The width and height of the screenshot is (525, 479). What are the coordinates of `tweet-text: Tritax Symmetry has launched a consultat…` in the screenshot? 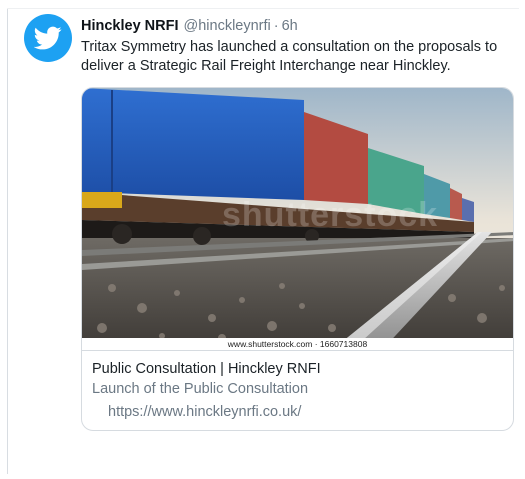 It's located at (289, 56).